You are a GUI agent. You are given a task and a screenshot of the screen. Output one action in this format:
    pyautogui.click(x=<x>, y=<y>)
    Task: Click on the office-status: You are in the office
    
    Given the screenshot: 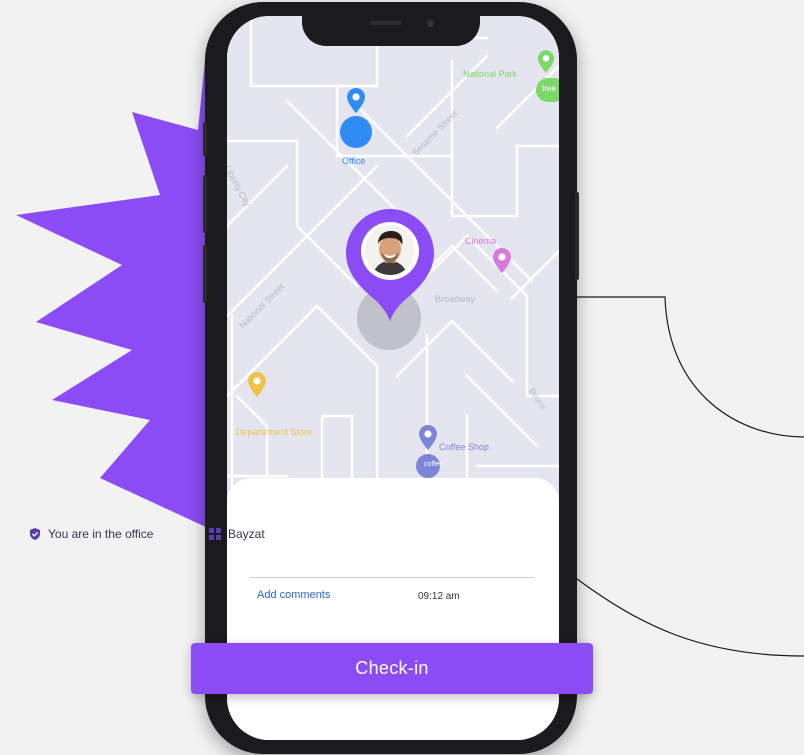 What is the action you would take?
    pyautogui.click(x=91, y=534)
    